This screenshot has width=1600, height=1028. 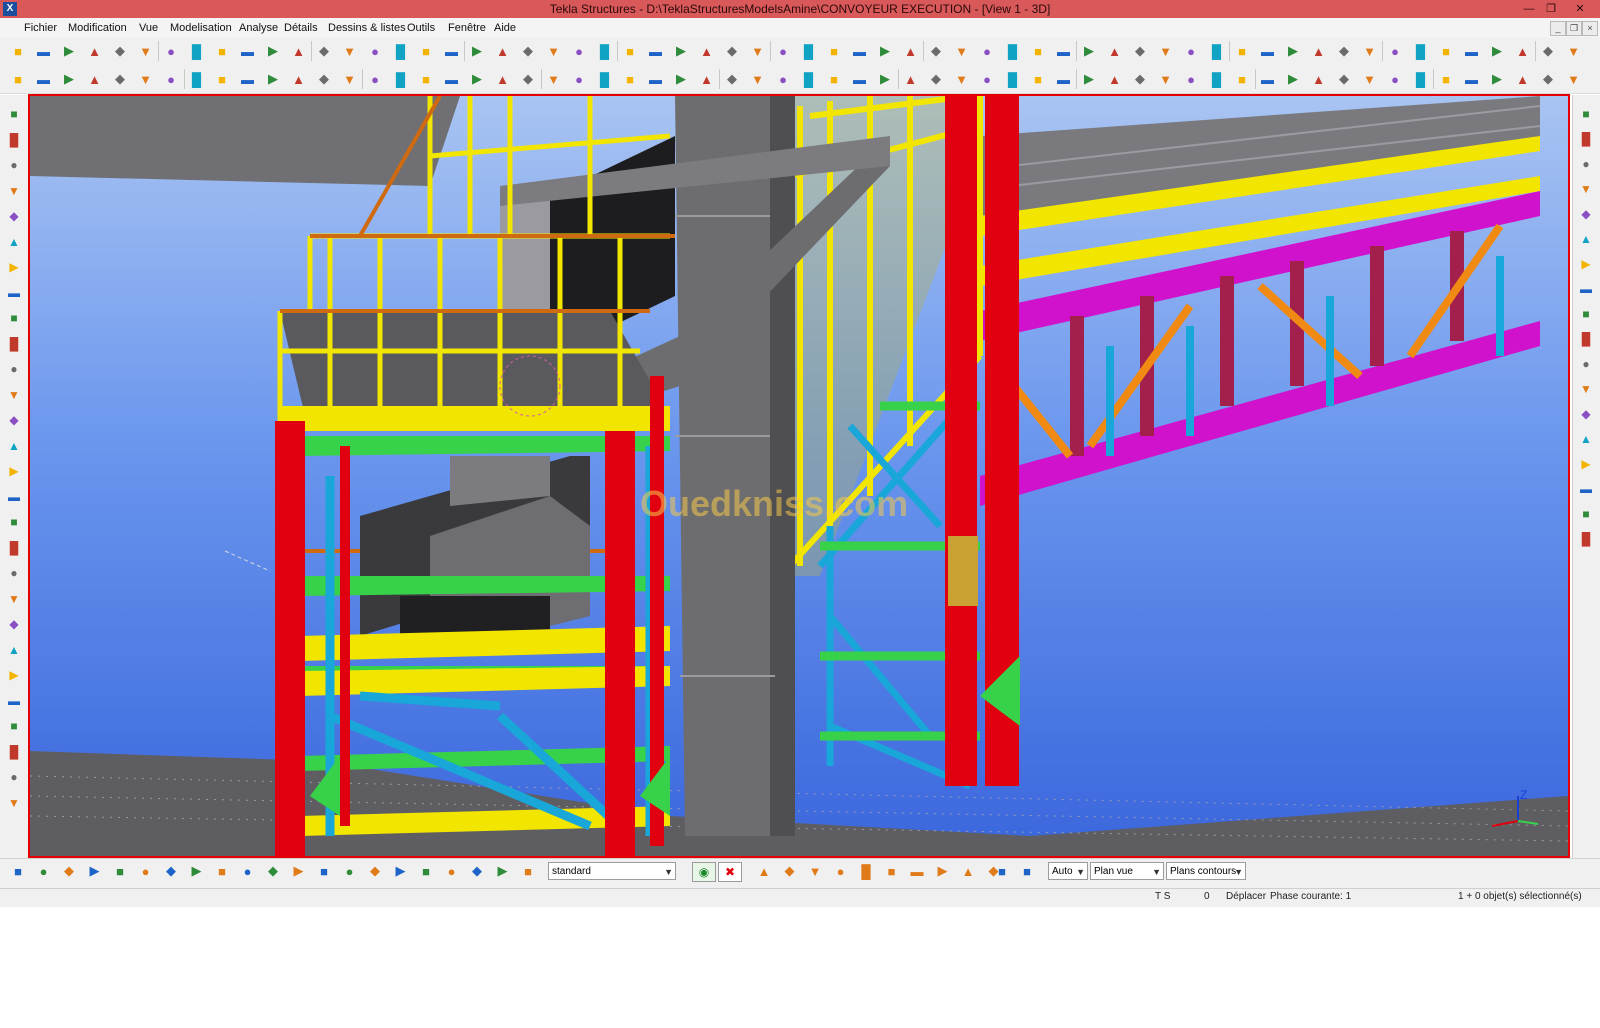 I want to click on modeling-toolbar-view-icon: ●, so click(x=375, y=79).